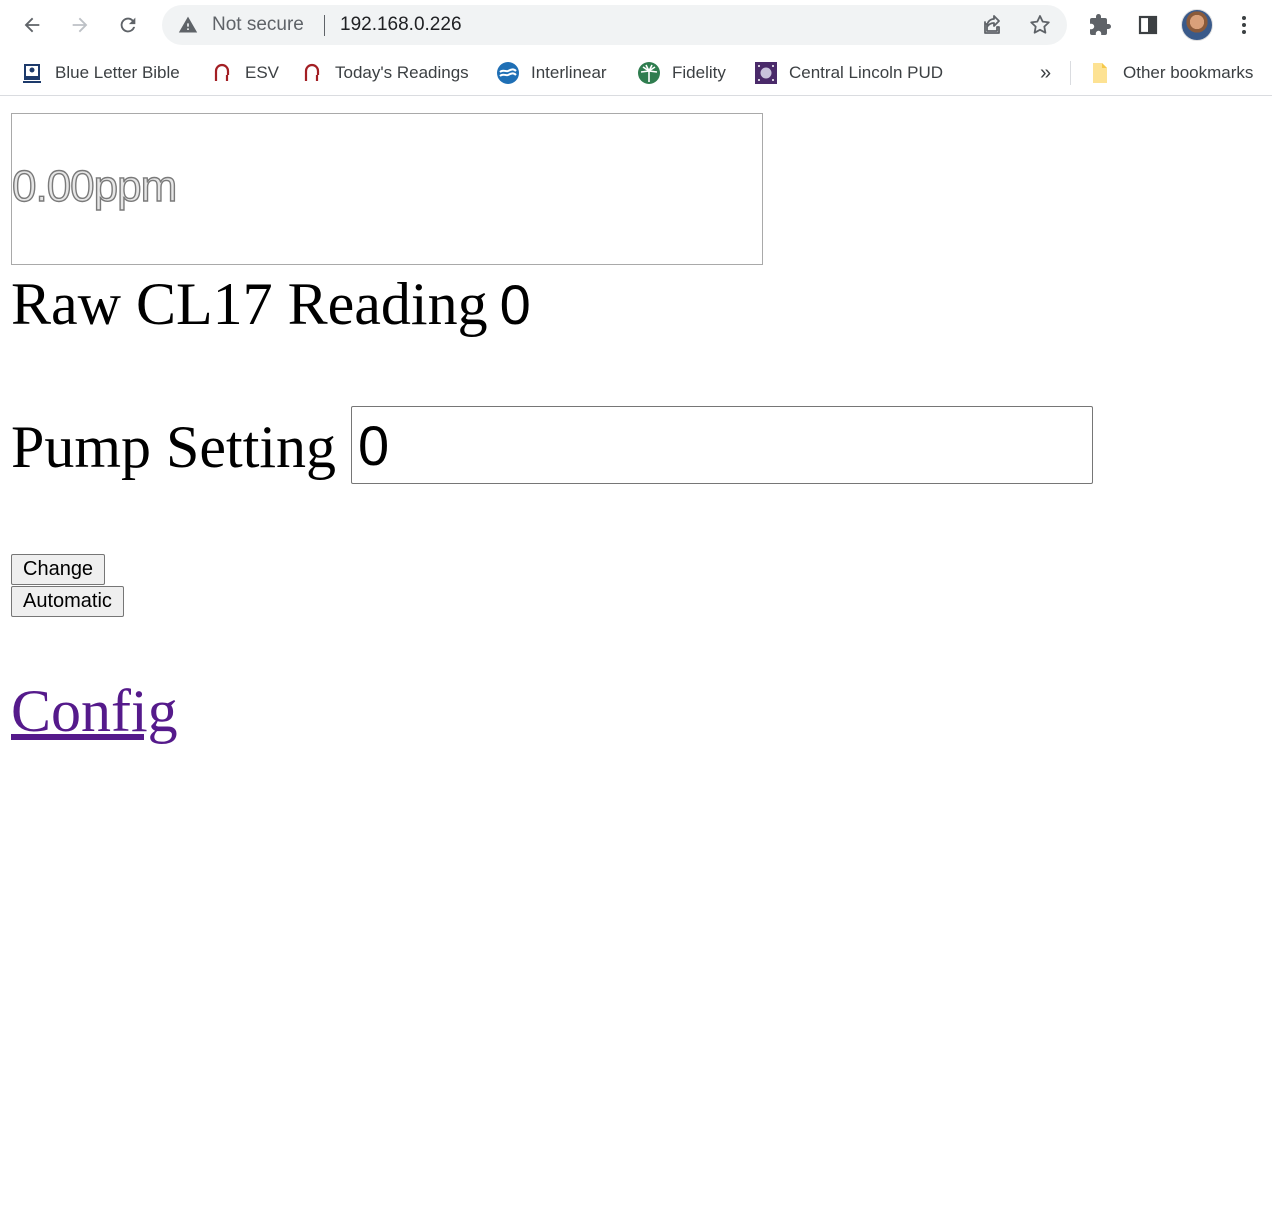 The height and width of the screenshot is (1223, 1272). Describe the element at coordinates (32, 73) in the screenshot. I see `bible-icon` at that location.